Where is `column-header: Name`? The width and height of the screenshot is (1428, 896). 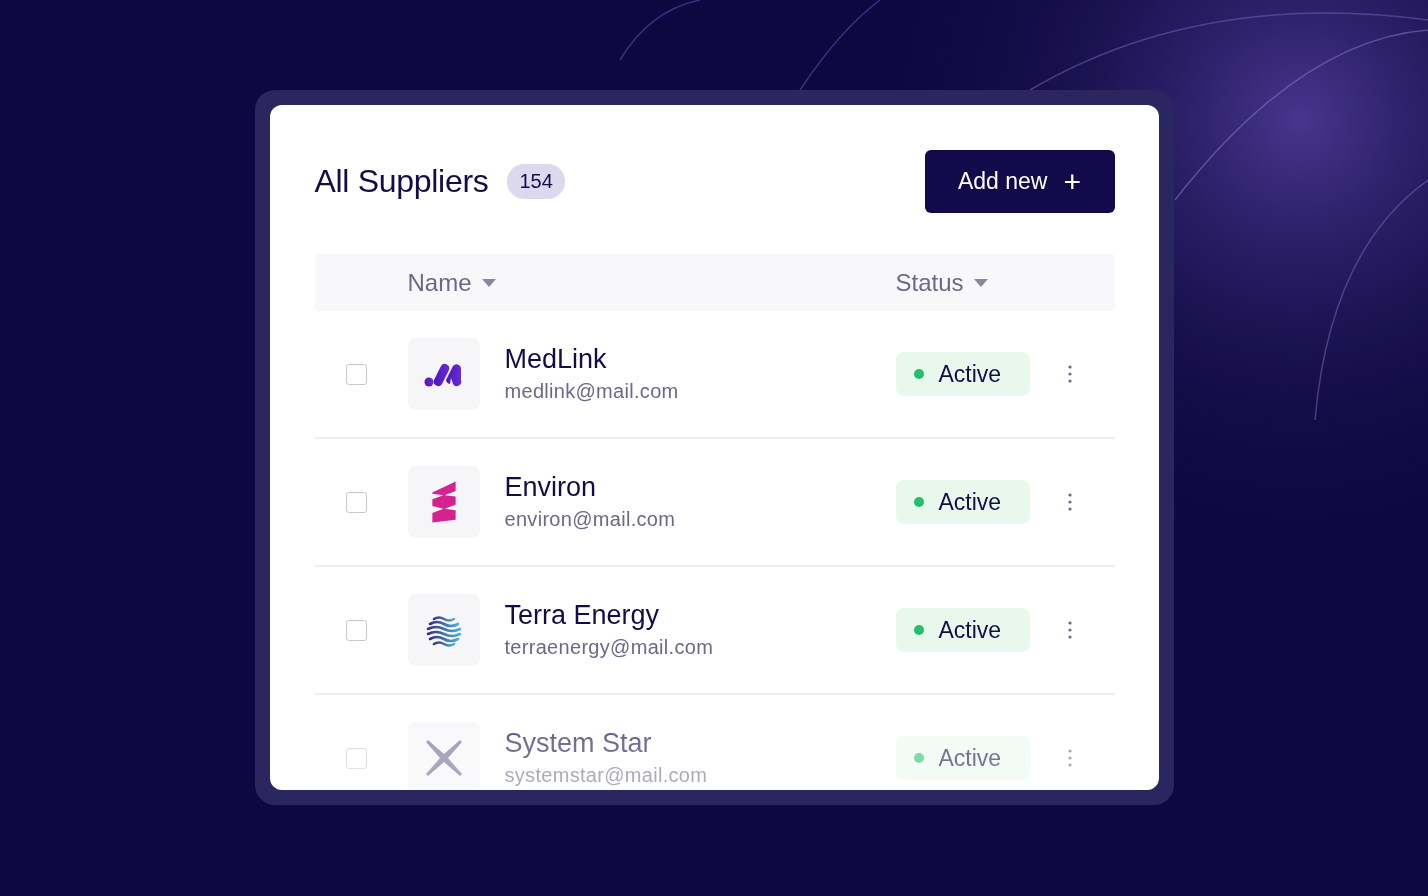 column-header: Name is located at coordinates (451, 282).